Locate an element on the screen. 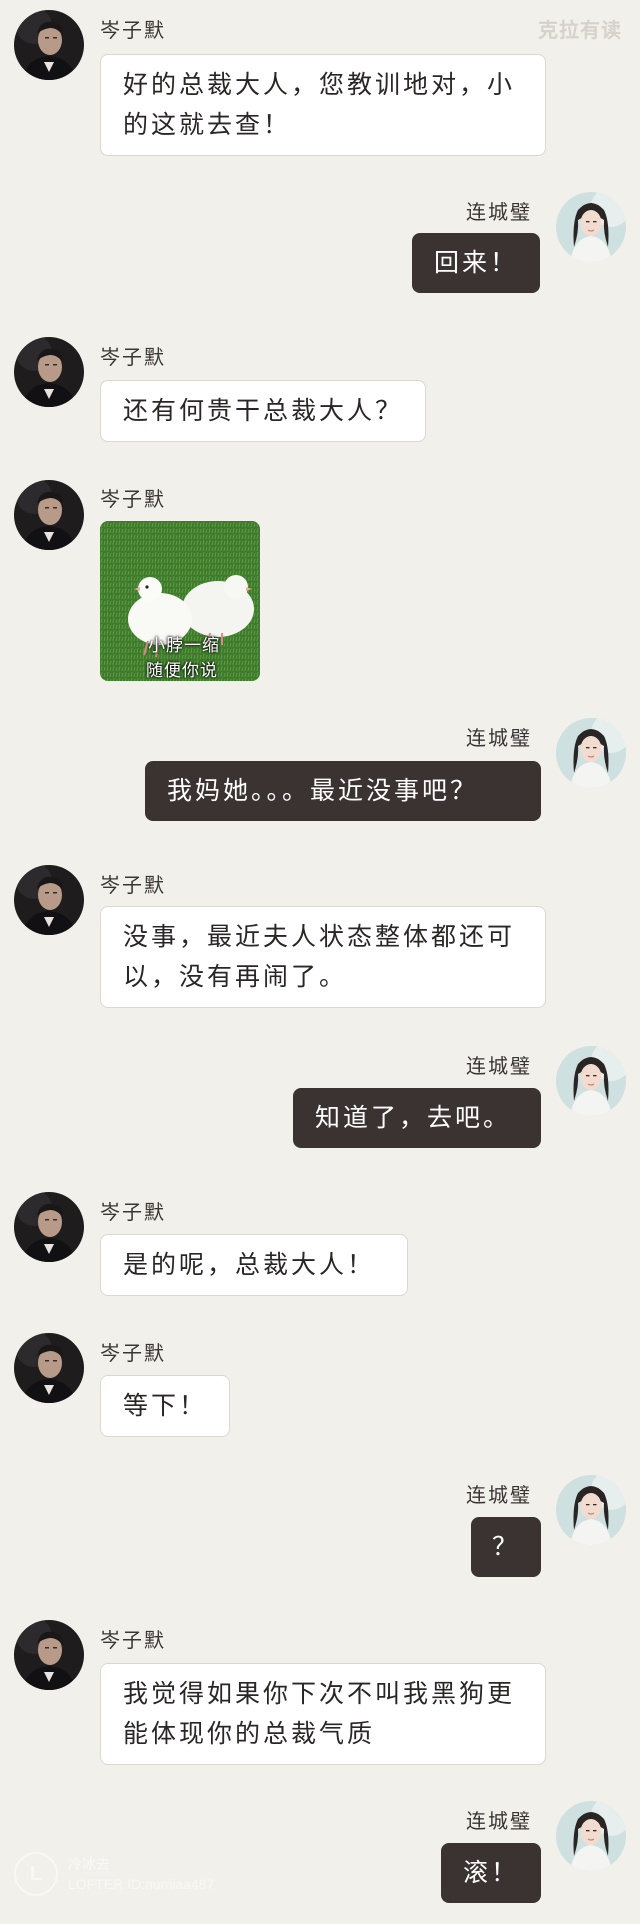  lofter-watermark: L 冷冰去 LOFTER ID:numiaa487 is located at coordinates (114, 1874).